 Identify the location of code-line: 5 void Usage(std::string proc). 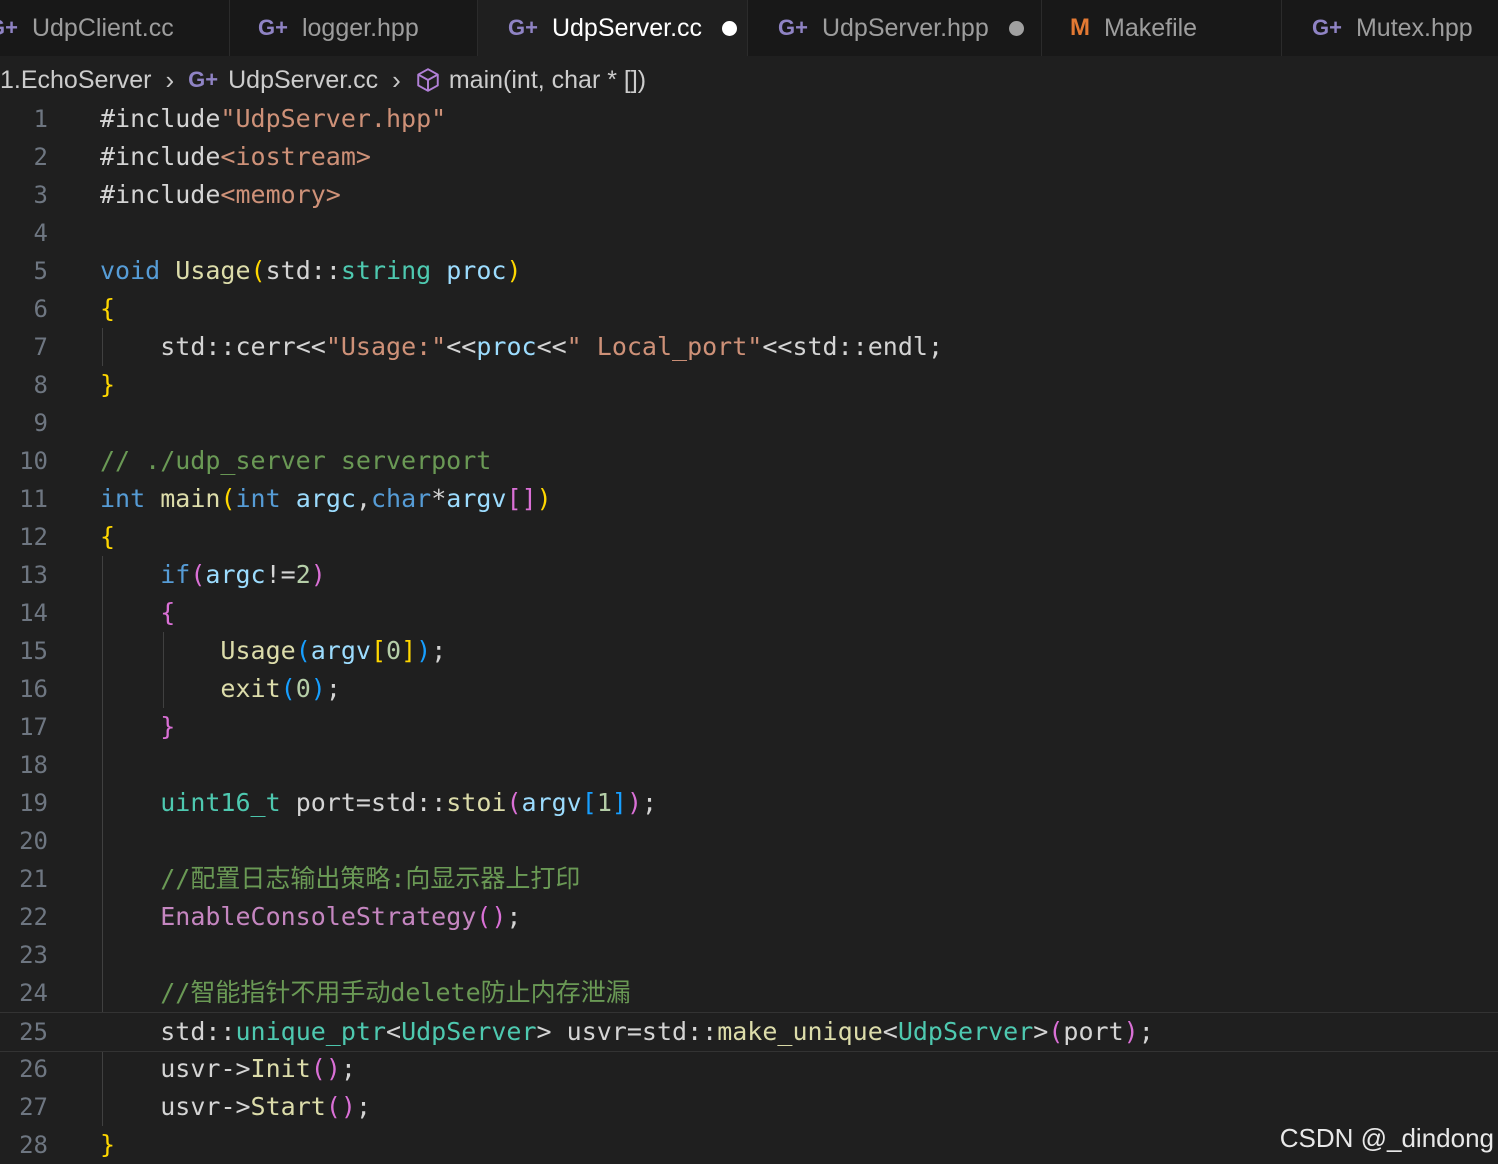
(749, 271).